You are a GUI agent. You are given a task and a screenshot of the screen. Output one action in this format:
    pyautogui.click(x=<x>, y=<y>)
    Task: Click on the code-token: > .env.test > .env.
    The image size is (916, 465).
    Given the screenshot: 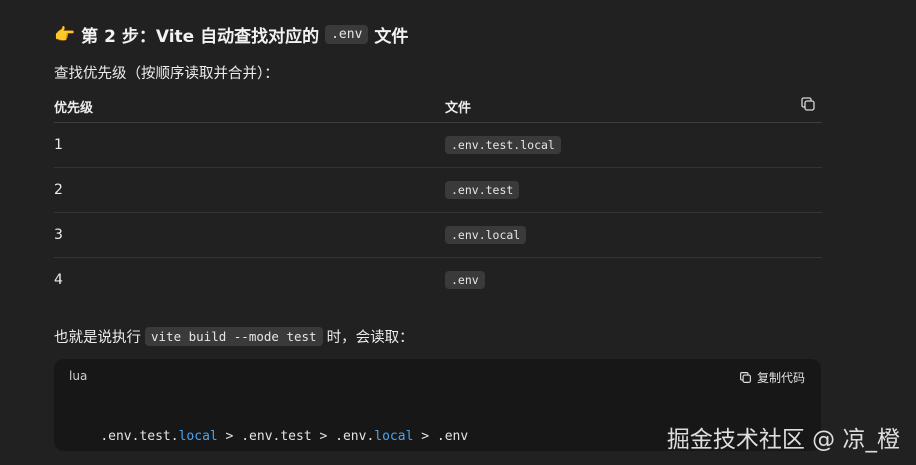 What is the action you would take?
    pyautogui.click(x=296, y=436)
    